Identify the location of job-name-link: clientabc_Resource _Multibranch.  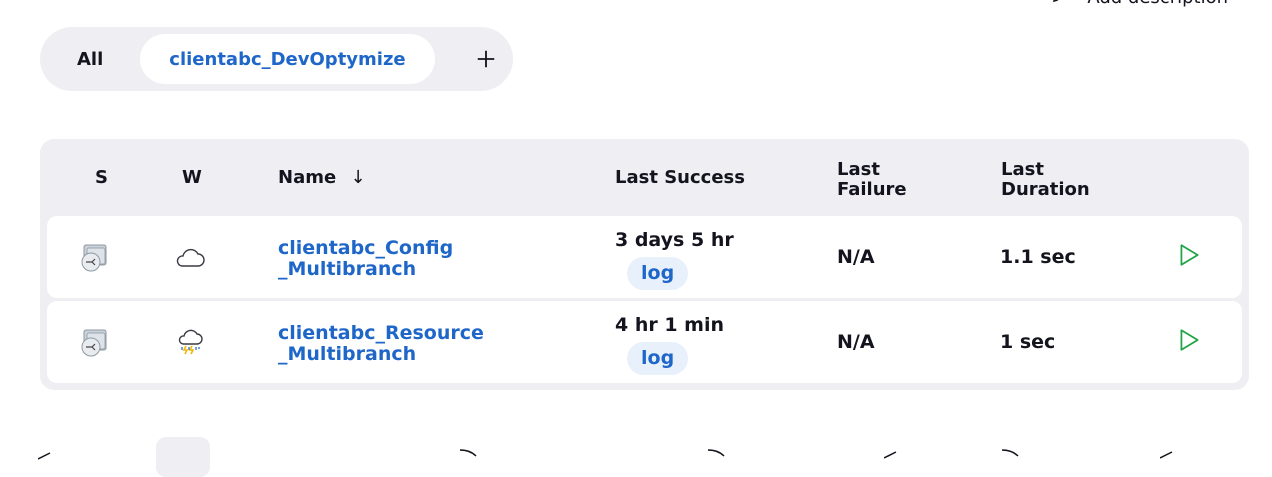
(381, 344).